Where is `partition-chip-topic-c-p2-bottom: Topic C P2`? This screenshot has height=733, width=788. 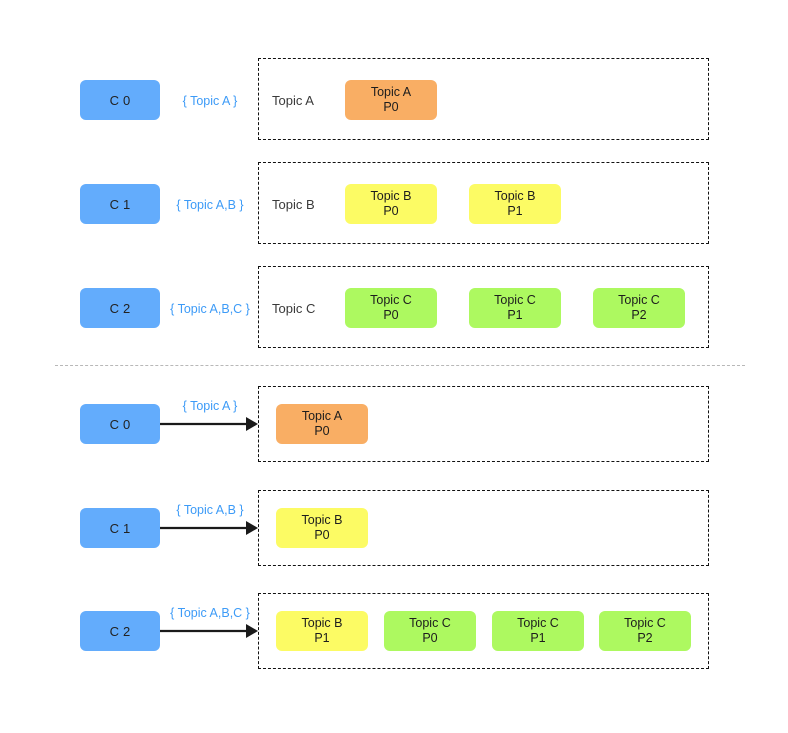
partition-chip-topic-c-p2-bottom: Topic C P2 is located at coordinates (645, 631).